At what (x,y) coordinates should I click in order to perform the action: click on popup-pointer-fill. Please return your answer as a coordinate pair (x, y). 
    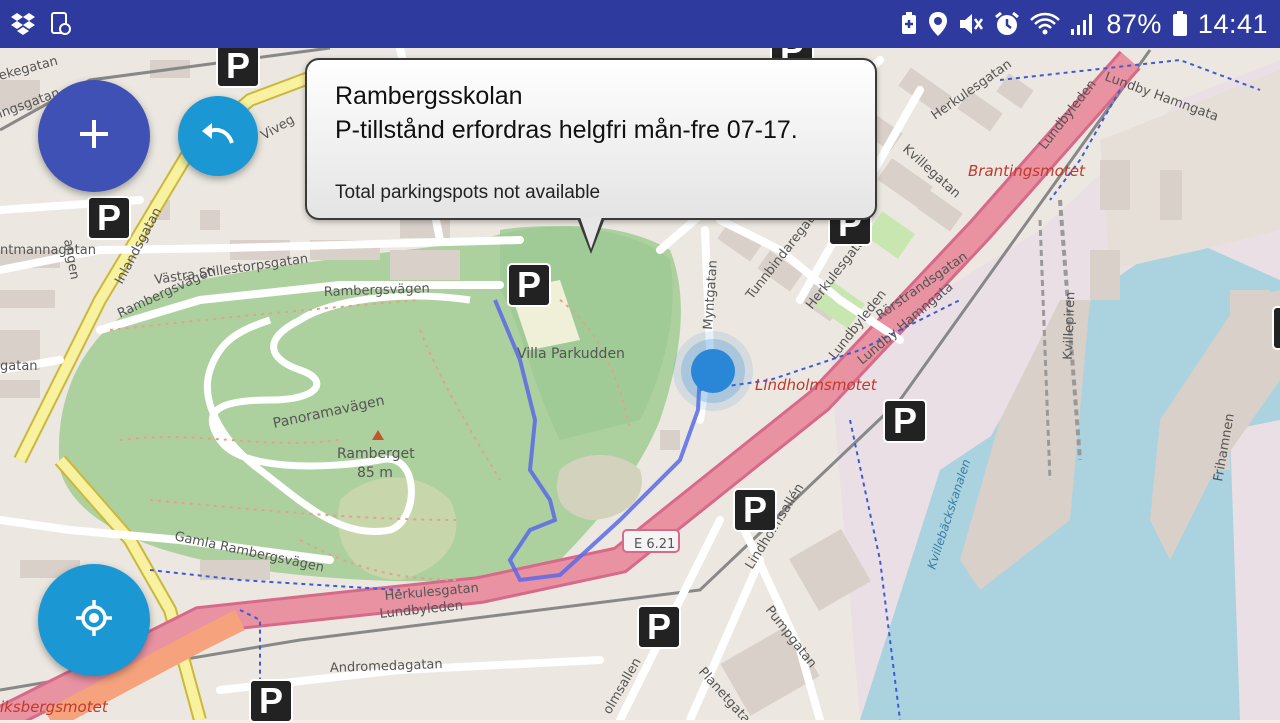
    Looking at the image, I should click on (591, 233).